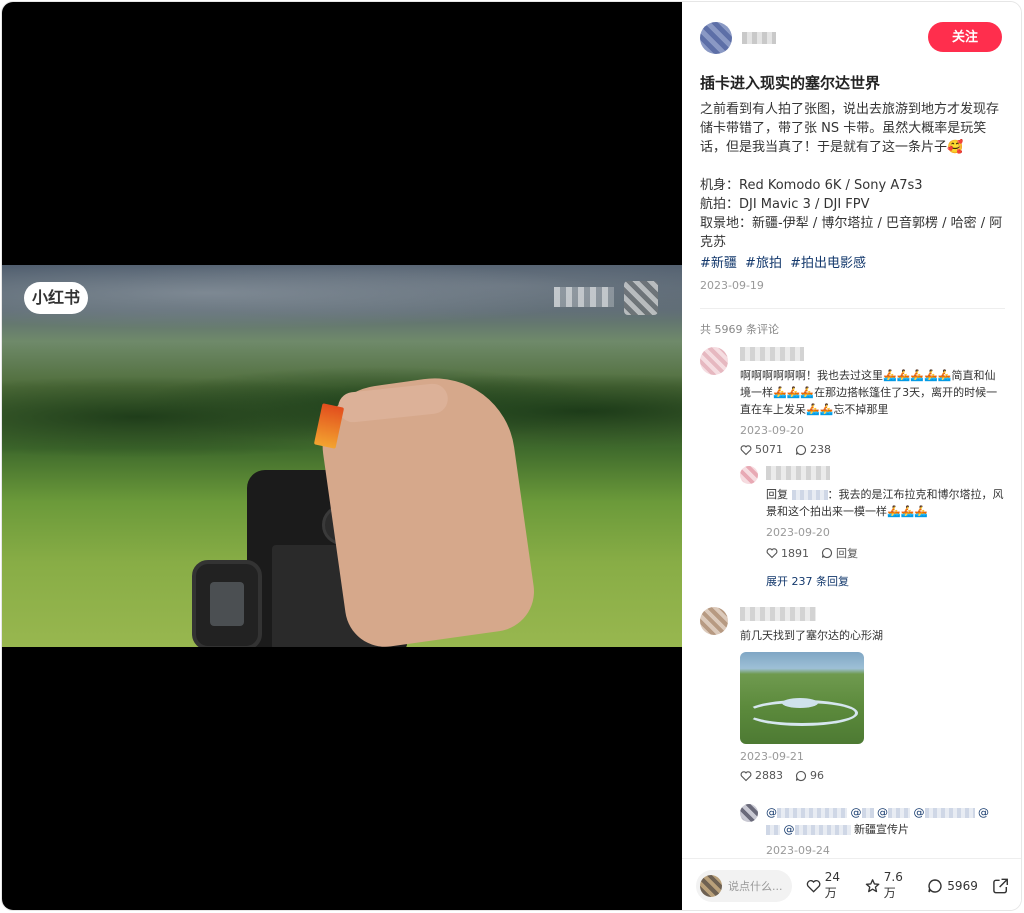 This screenshot has height=913, width=1024. What do you see at coordinates (885, 581) in the screenshot?
I see `expand-replies-link: 展开 237 条回复` at bounding box center [885, 581].